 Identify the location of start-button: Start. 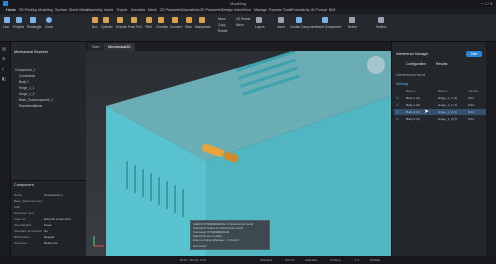
(474, 54).